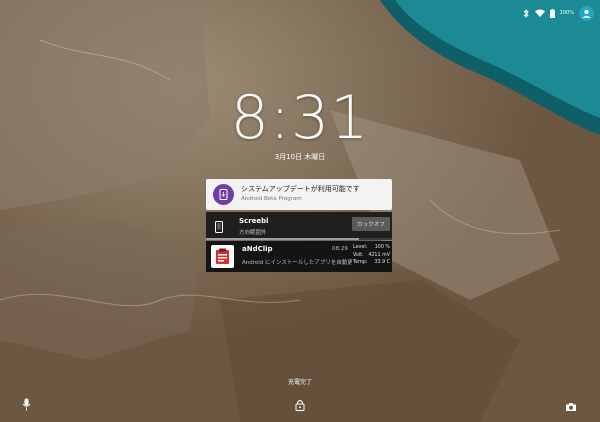 Image resolution: width=600 pixels, height=422 pixels. I want to click on battery-stats: Level: 100 % Volt: 4211 mV Temp: 33.9 C, so click(371, 255).